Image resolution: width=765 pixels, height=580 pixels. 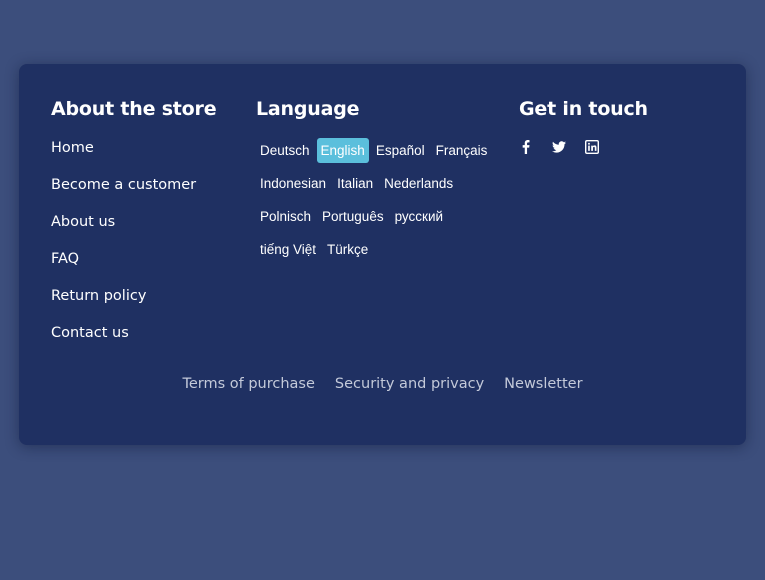 I want to click on linkedin-icon, so click(x=592, y=147).